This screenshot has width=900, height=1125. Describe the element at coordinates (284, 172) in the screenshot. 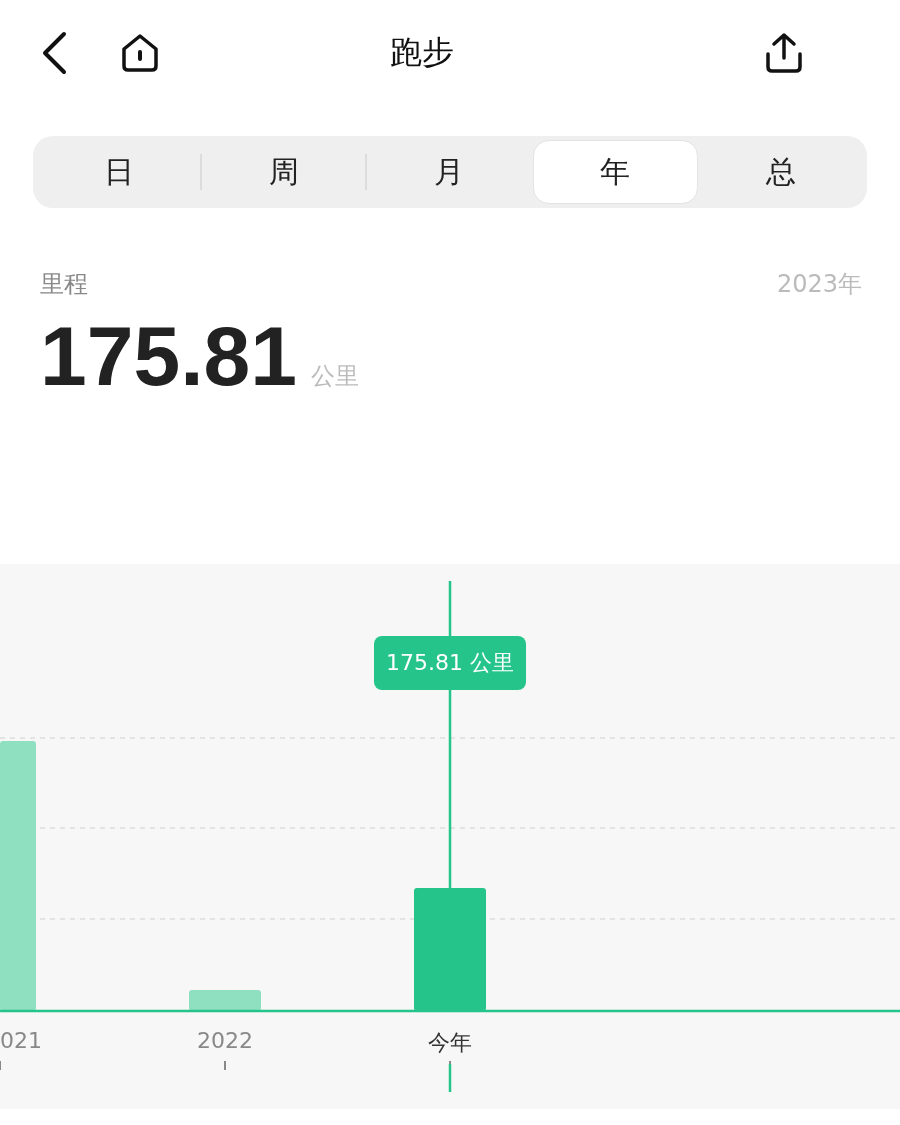

I see `period-tab: 周` at that location.